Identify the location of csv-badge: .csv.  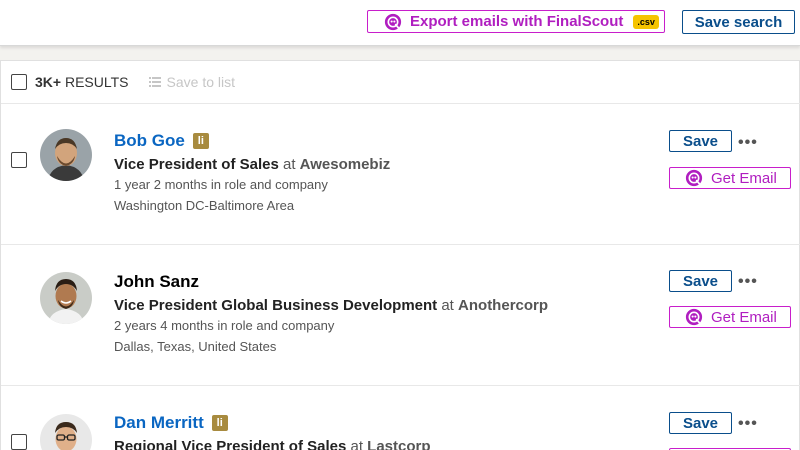
(646, 21).